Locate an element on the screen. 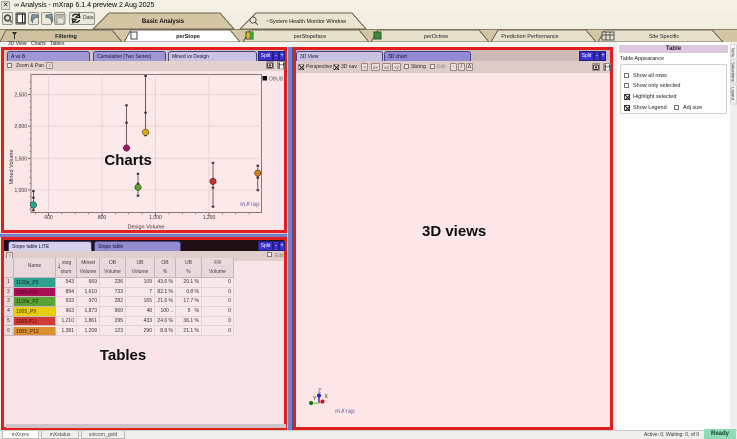 The width and height of the screenshot is (737, 439). svg-text: Layout is located at coordinates (733, 94).